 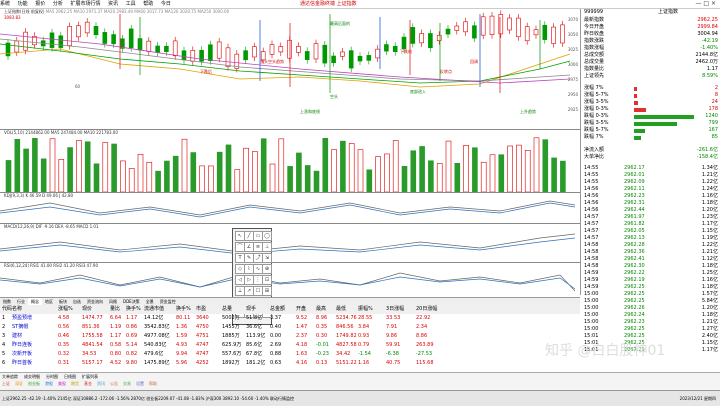 What do you see at coordinates (651, 203) in the screenshot?
I see `tick-row: 14:56 2962.31 1.18亿` at bounding box center [651, 203].